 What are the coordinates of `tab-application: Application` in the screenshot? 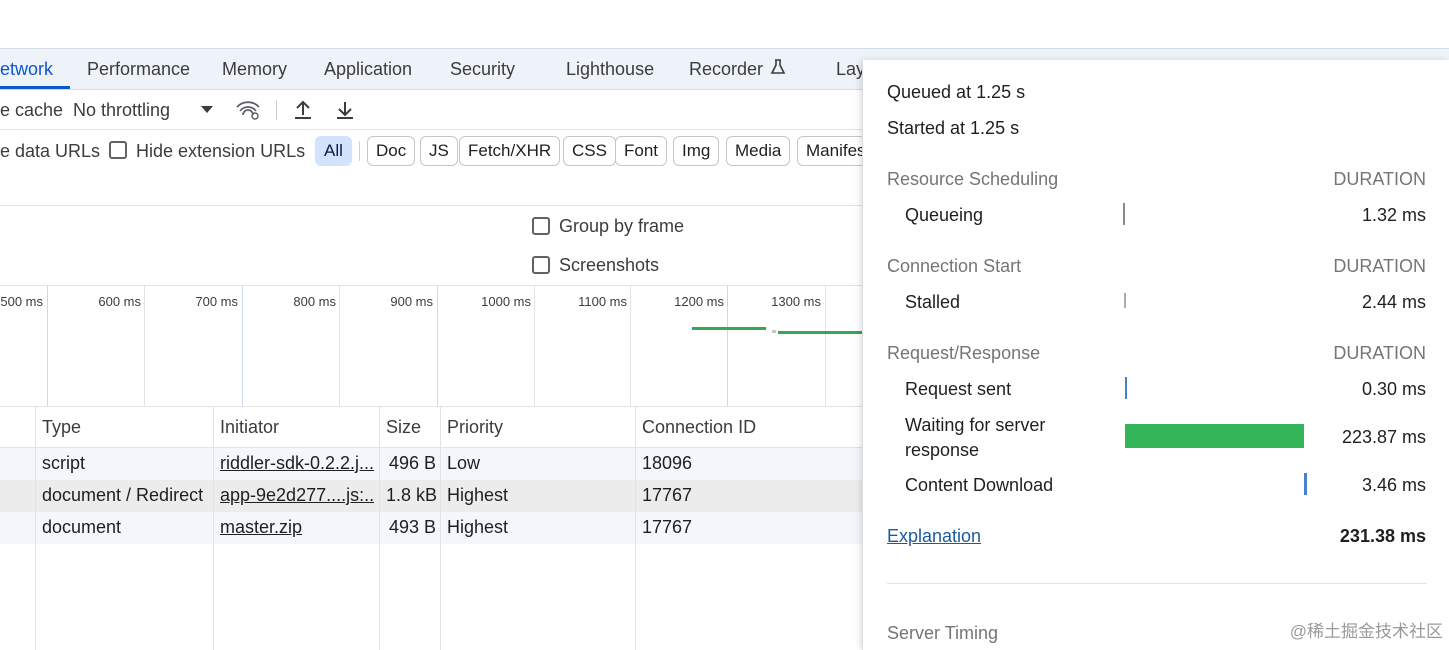 It's located at (368, 69).